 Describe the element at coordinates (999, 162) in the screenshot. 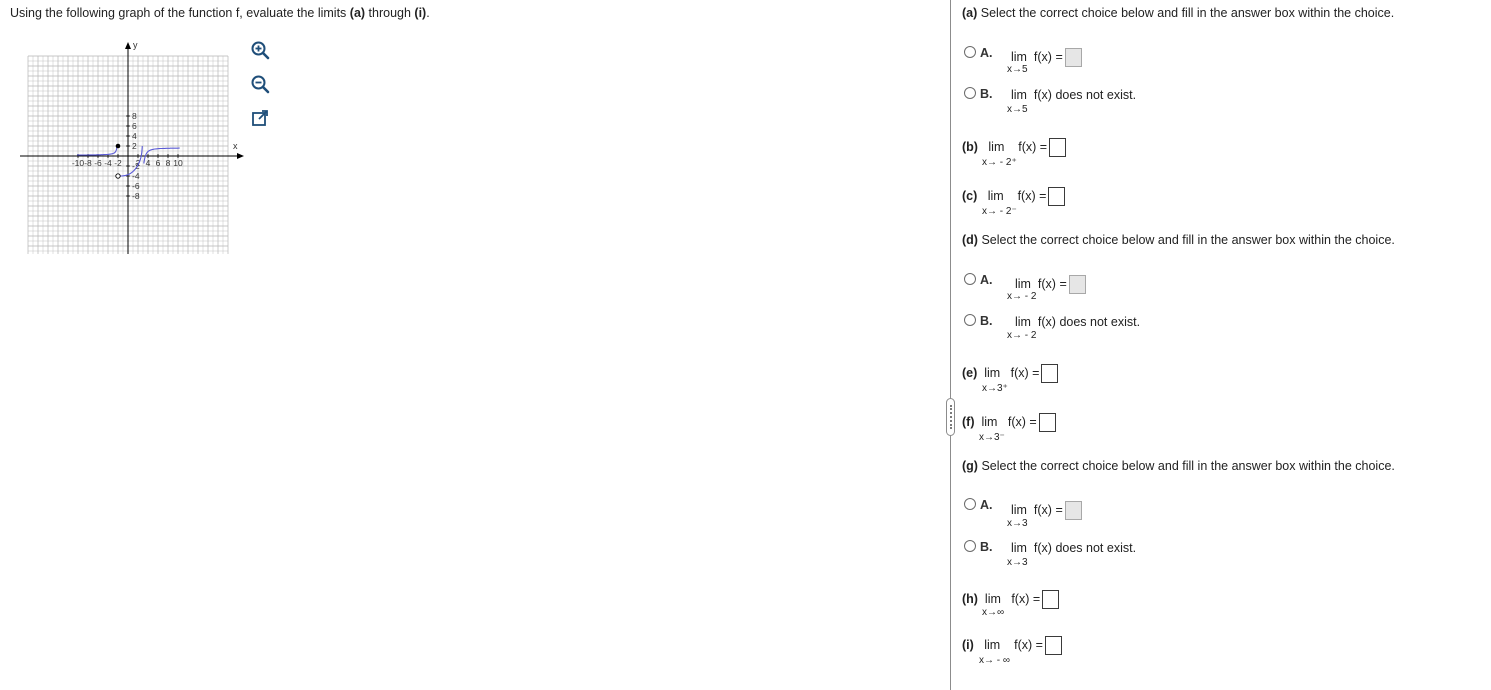

I see `question-b-sub: x→ - 2⁺` at that location.